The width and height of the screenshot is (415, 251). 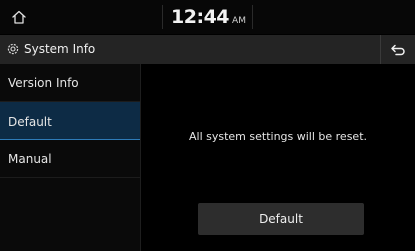 What do you see at coordinates (281, 219) in the screenshot?
I see `default-button: Default` at bounding box center [281, 219].